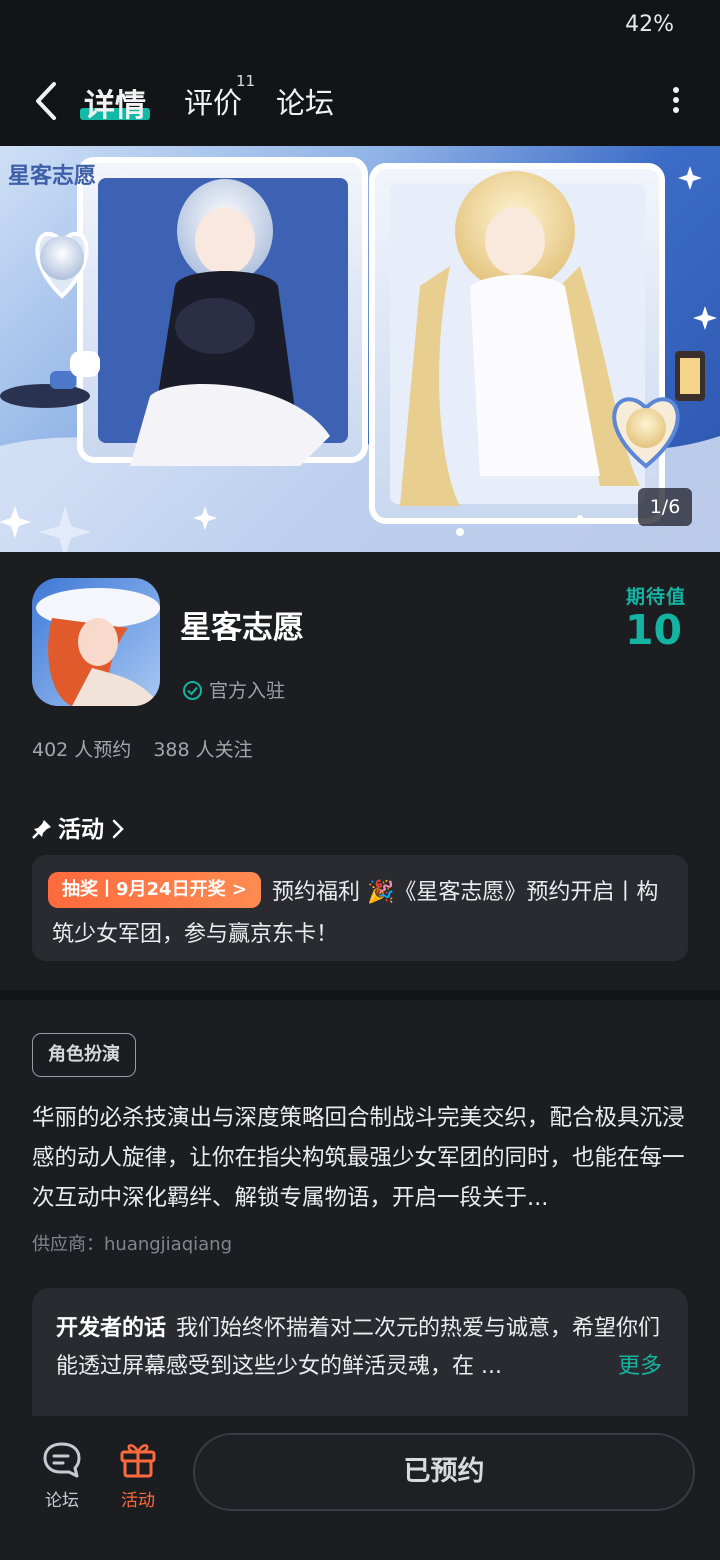  I want to click on bottom-forum-button: 论坛, so click(62, 1474).